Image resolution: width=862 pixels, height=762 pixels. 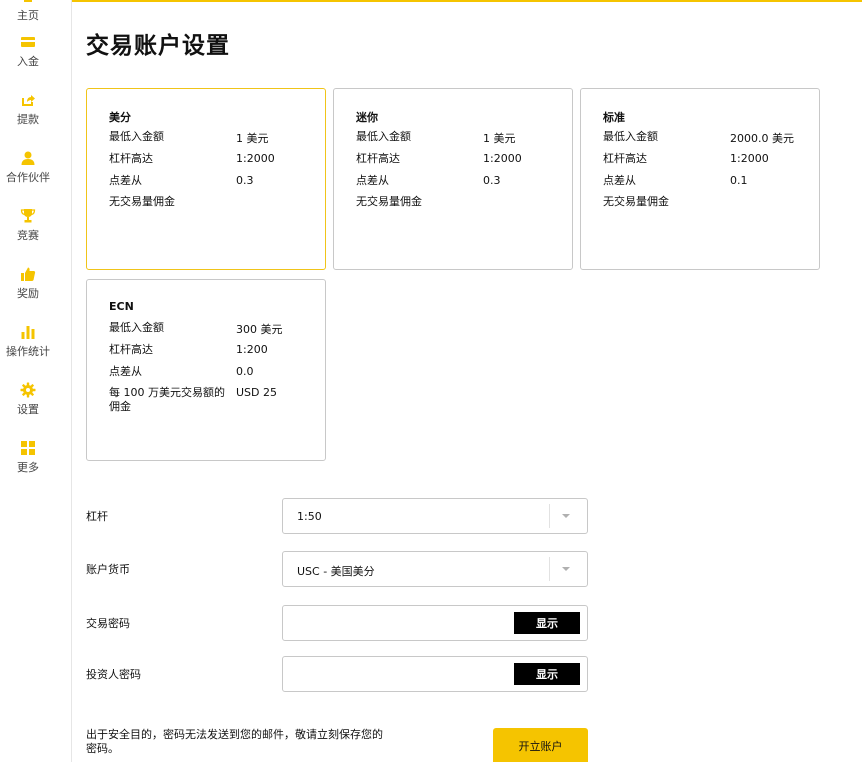 I want to click on sidebar: 主页 入金 提款 合作伙伴 竞赛 奖励 操作统计 设置 更多, so click(x=28, y=381).